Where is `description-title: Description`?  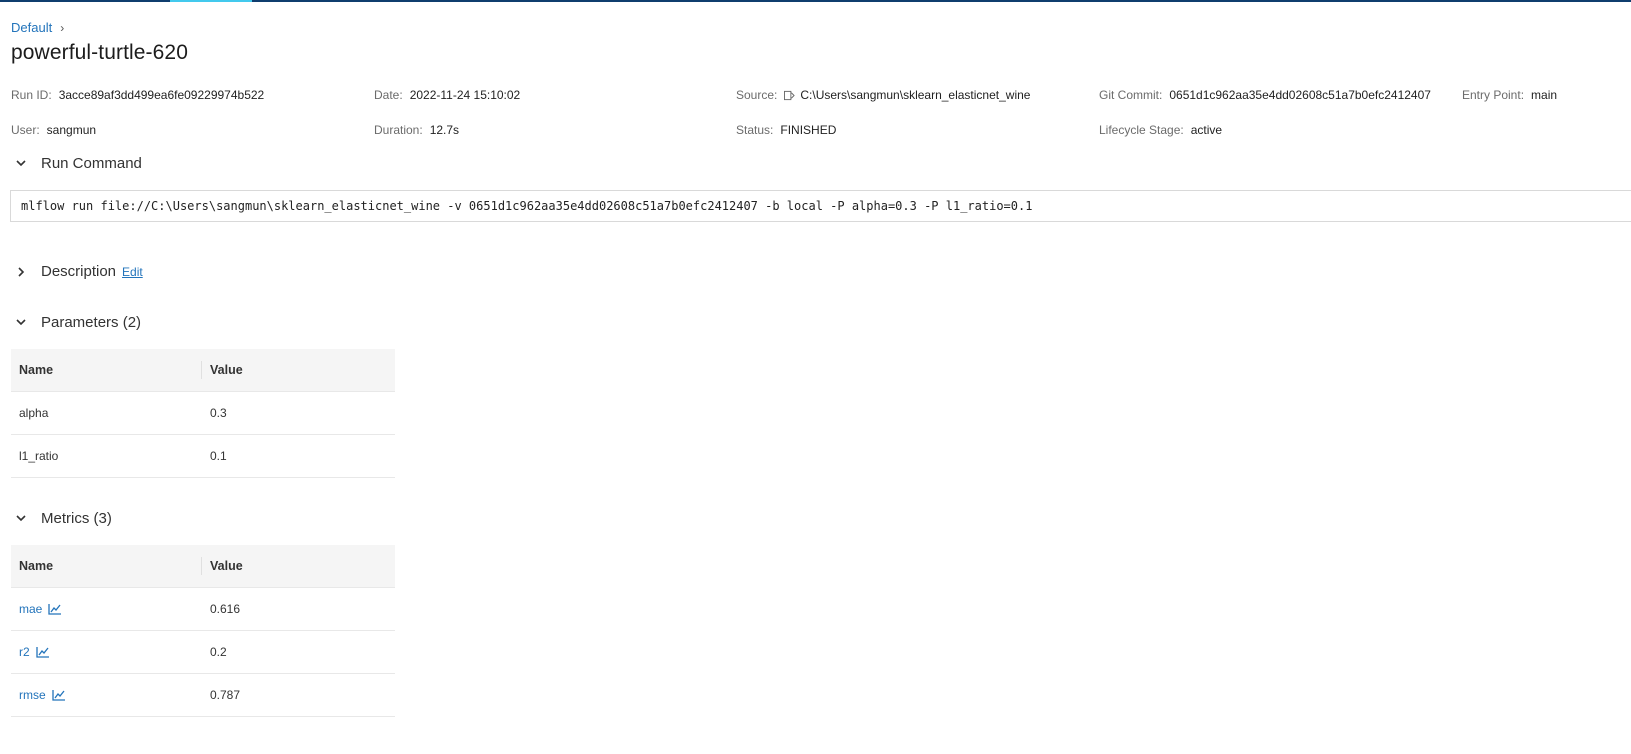 description-title: Description is located at coordinates (79, 271).